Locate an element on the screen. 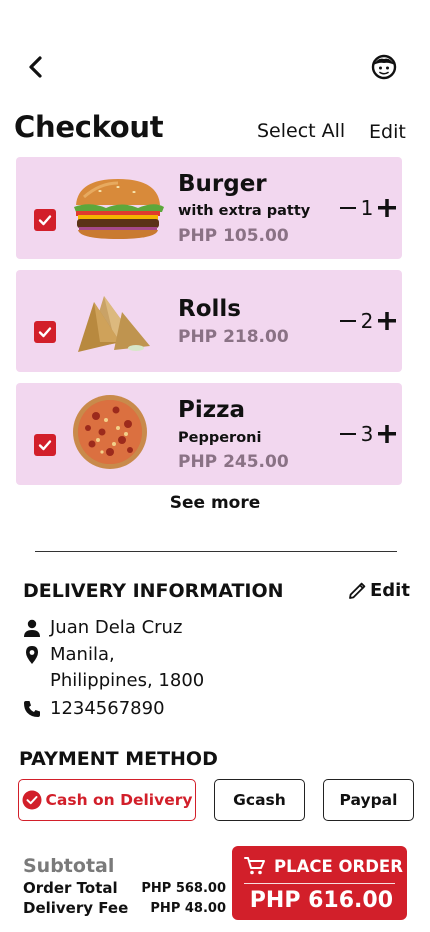  profile-icon is located at coordinates (384, 67).